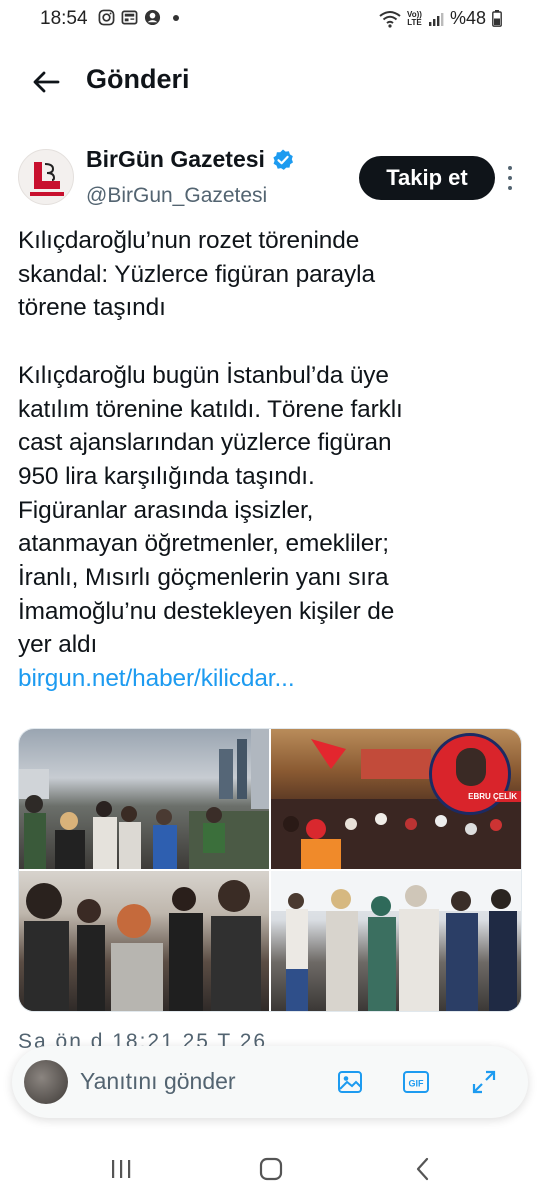 This screenshot has height=1200, width=540. What do you see at coordinates (46, 1082) in the screenshot?
I see `user-avatar` at bounding box center [46, 1082].